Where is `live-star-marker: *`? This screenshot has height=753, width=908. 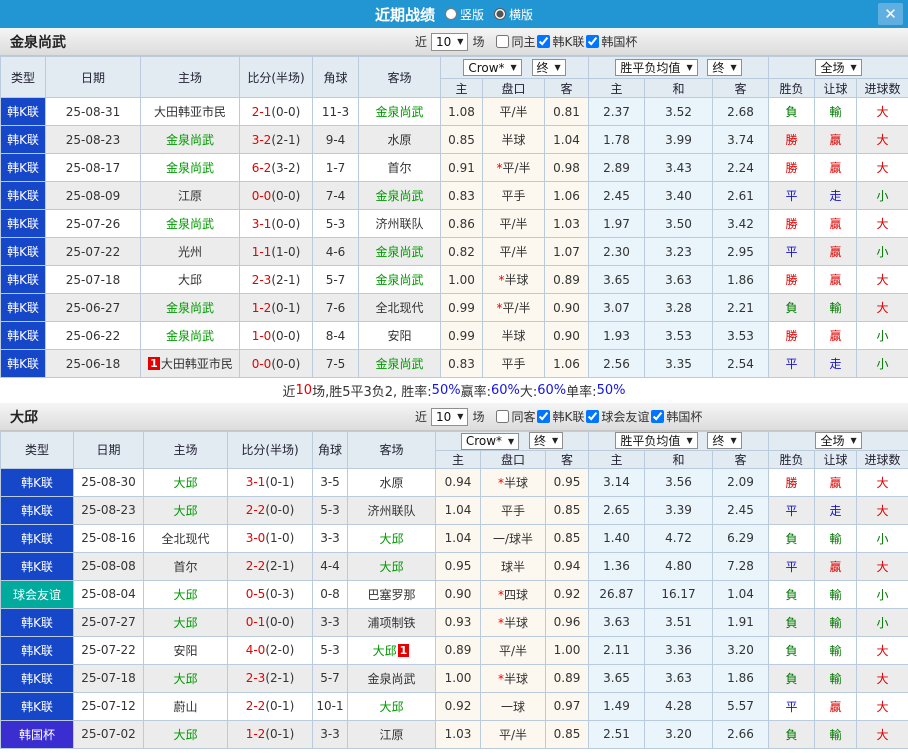
live-star-marker: * is located at coordinates (500, 622).